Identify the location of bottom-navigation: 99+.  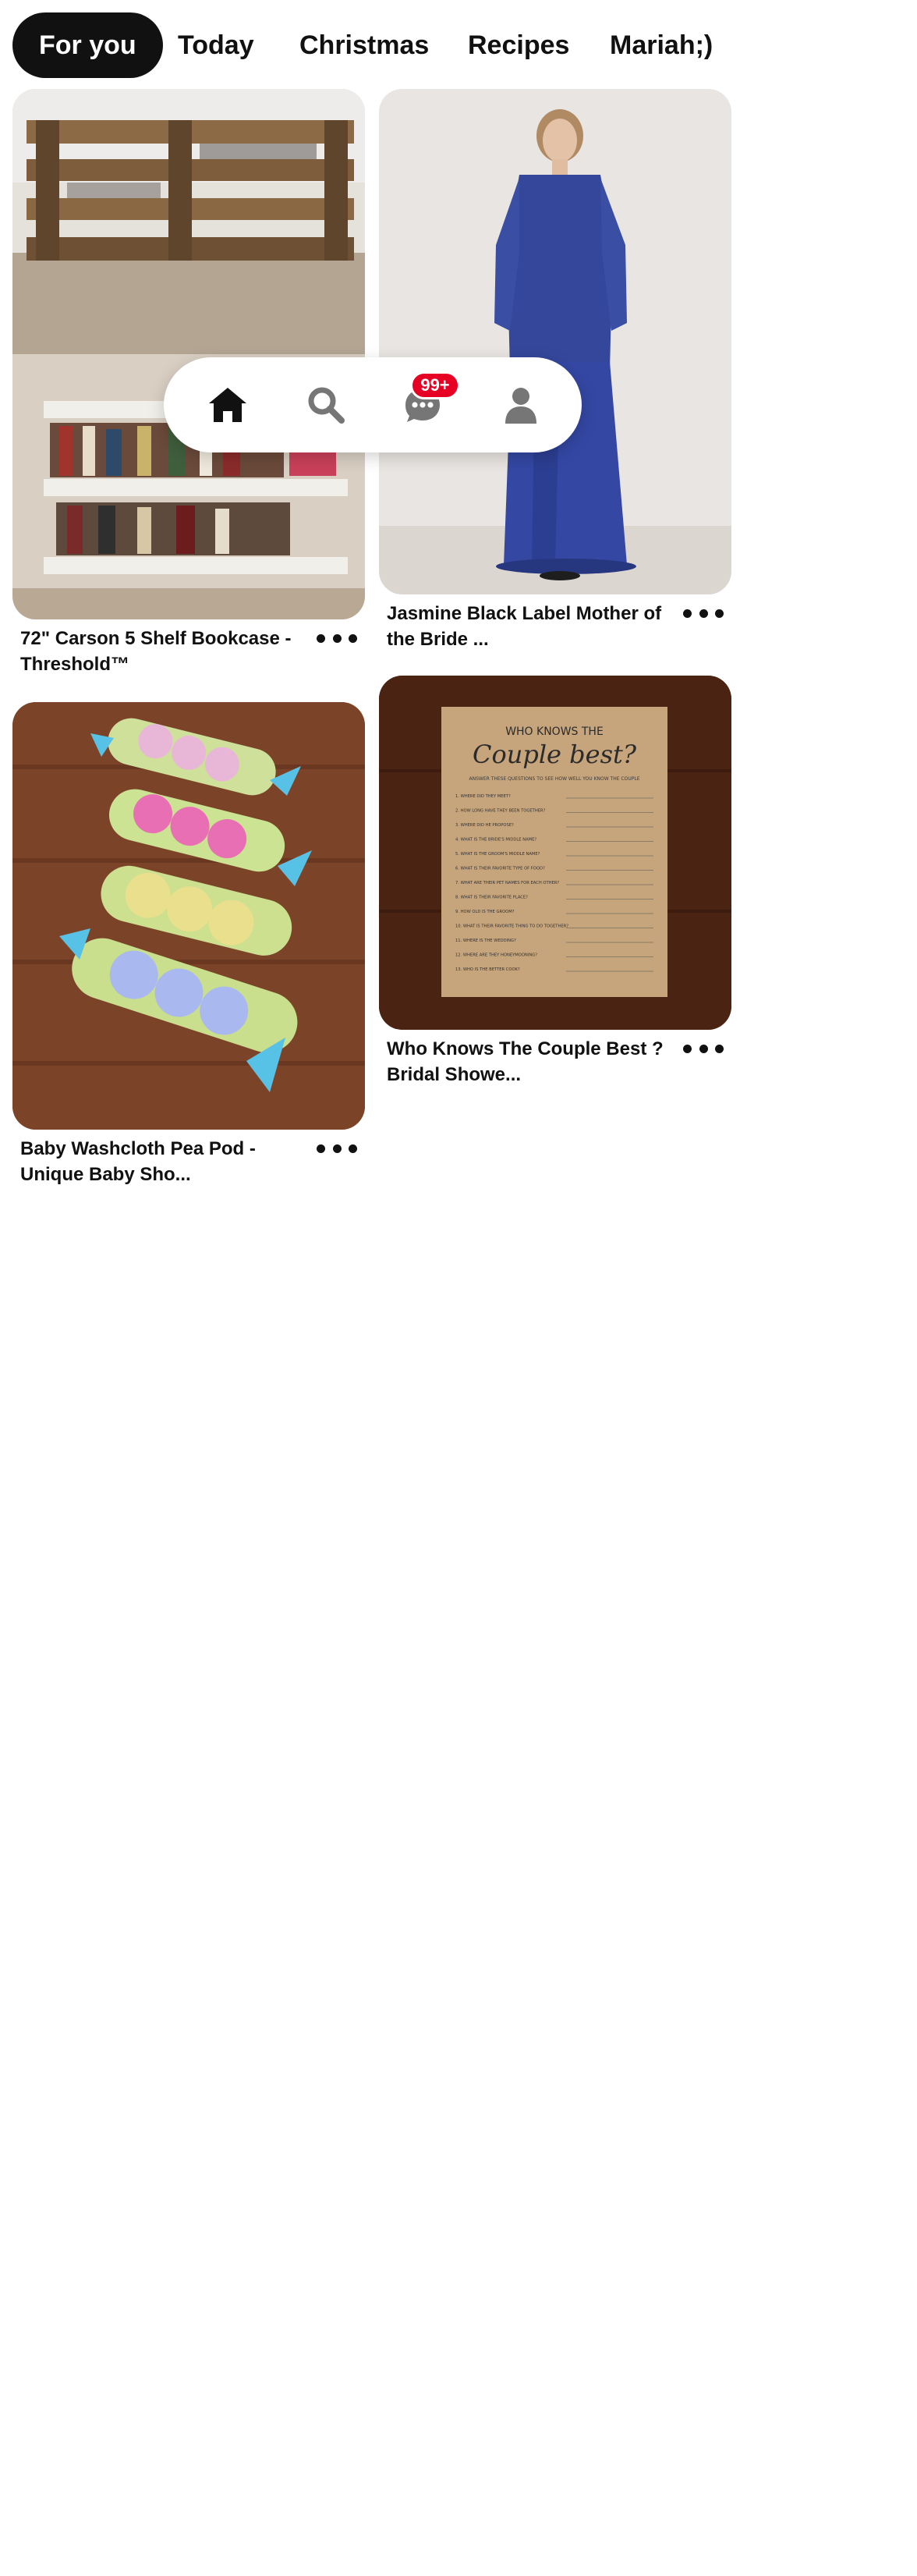
(373, 404).